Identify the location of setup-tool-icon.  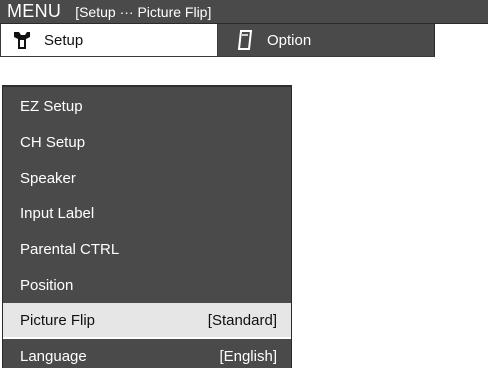
(22, 40).